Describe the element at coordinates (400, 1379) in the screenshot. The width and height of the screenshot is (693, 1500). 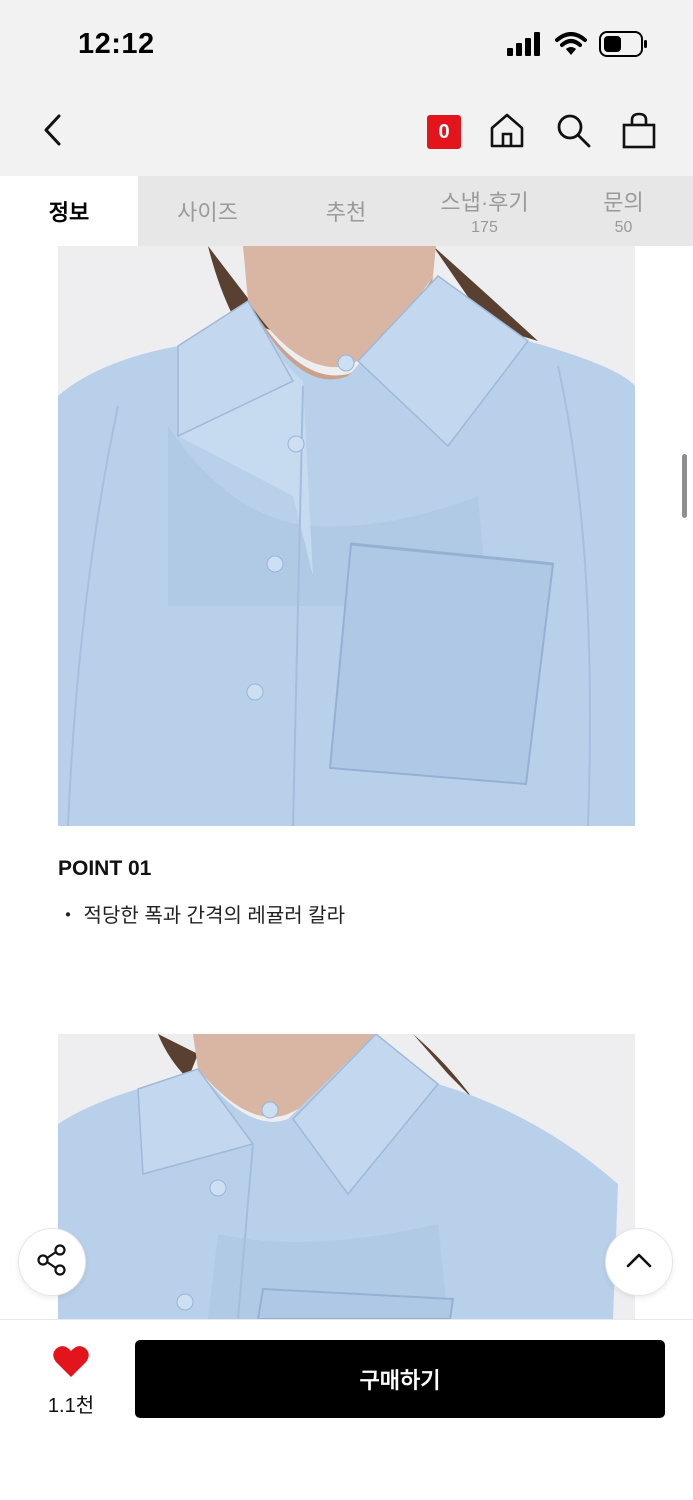
I see `buy-button: 구매하기` at that location.